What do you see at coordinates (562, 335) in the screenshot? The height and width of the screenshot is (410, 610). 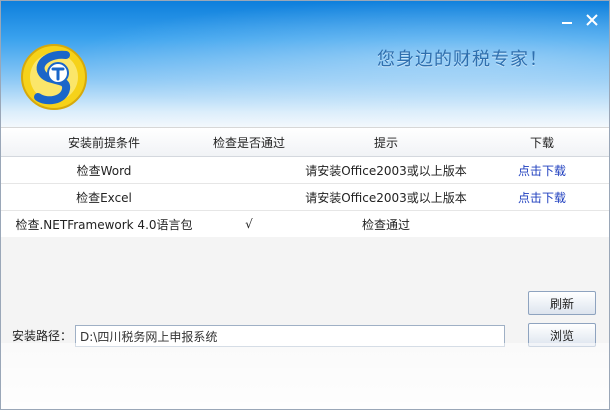 I see `browse-button: 浏览` at bounding box center [562, 335].